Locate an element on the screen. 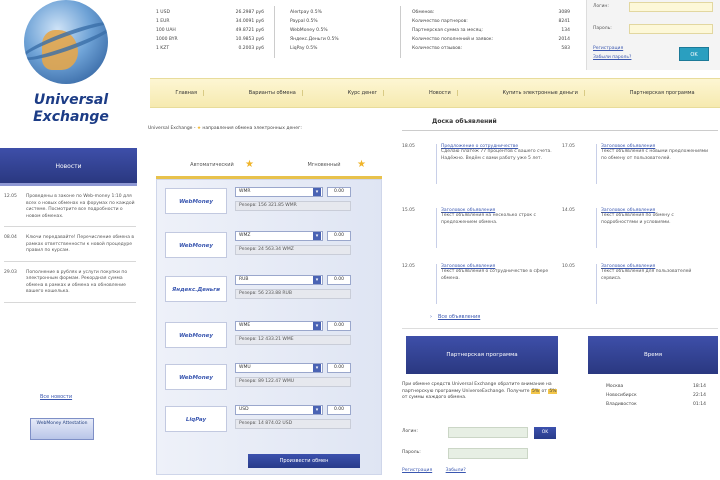  fee-row: WebMoney 0.5% is located at coordinates (309, 30).